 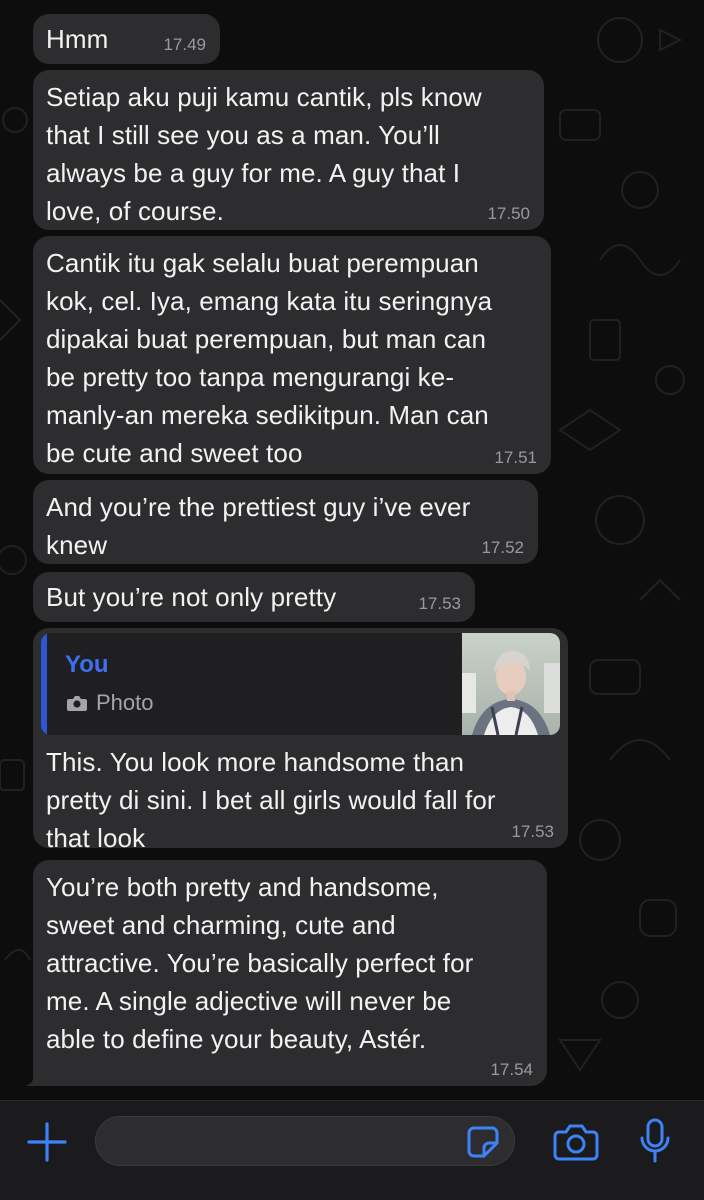 I want to click on message-time: 17.49, so click(x=184, y=44).